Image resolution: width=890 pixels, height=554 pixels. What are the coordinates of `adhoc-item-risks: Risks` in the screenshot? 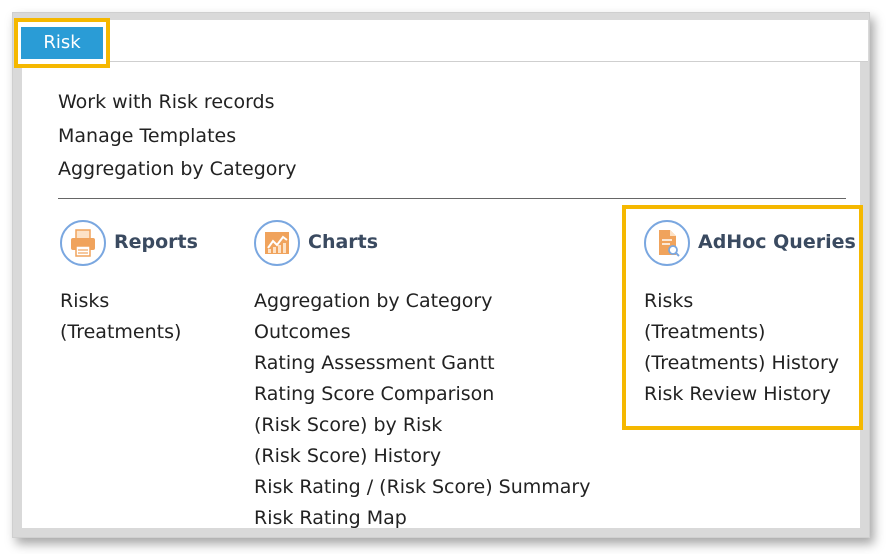 It's located at (741, 301).